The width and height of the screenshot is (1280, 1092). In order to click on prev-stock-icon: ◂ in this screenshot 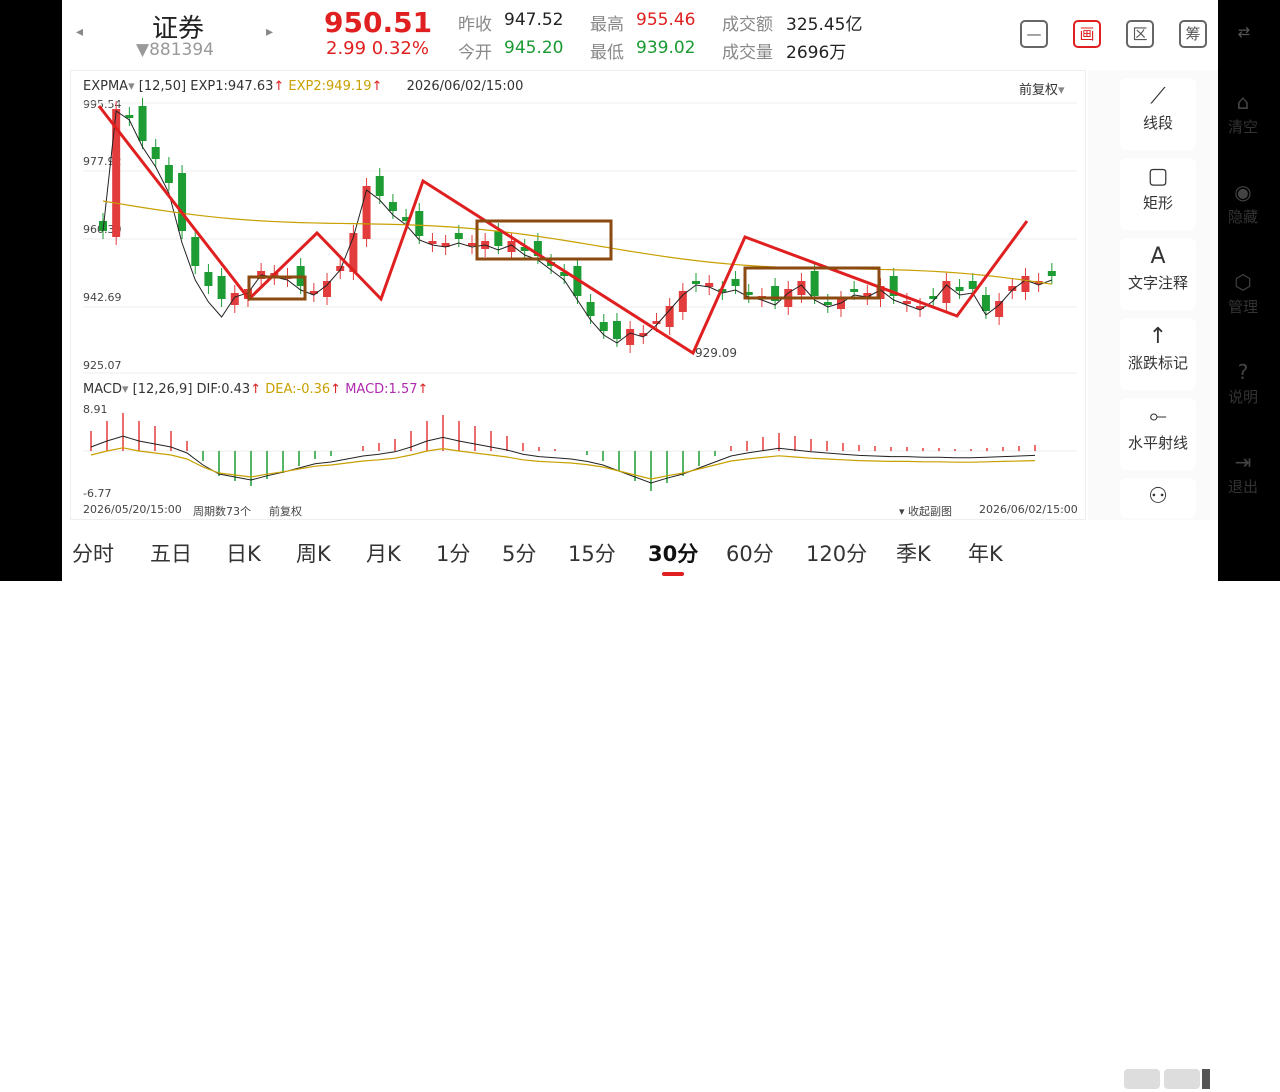, I will do `click(79, 32)`.